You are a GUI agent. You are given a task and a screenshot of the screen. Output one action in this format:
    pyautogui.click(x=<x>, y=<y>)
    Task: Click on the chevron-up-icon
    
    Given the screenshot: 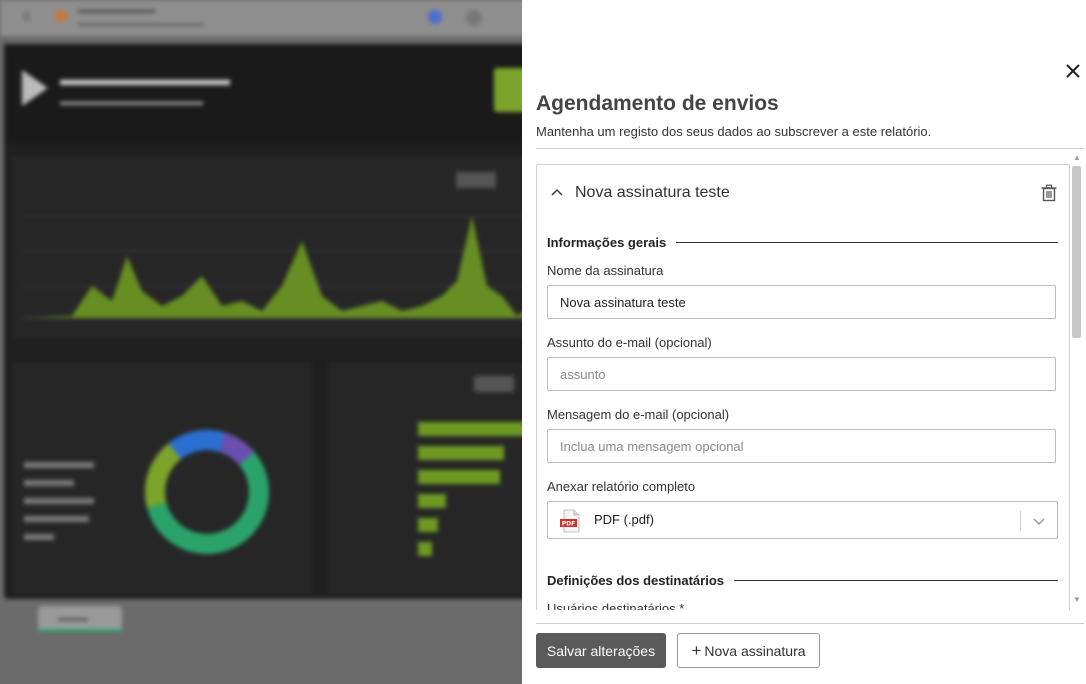 What is the action you would take?
    pyautogui.click(x=557, y=192)
    